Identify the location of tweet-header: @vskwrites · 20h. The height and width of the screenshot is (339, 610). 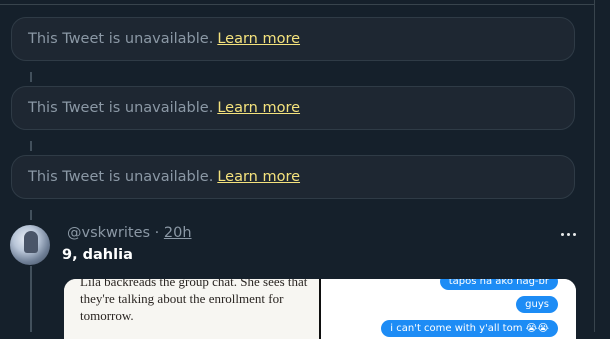
(129, 233).